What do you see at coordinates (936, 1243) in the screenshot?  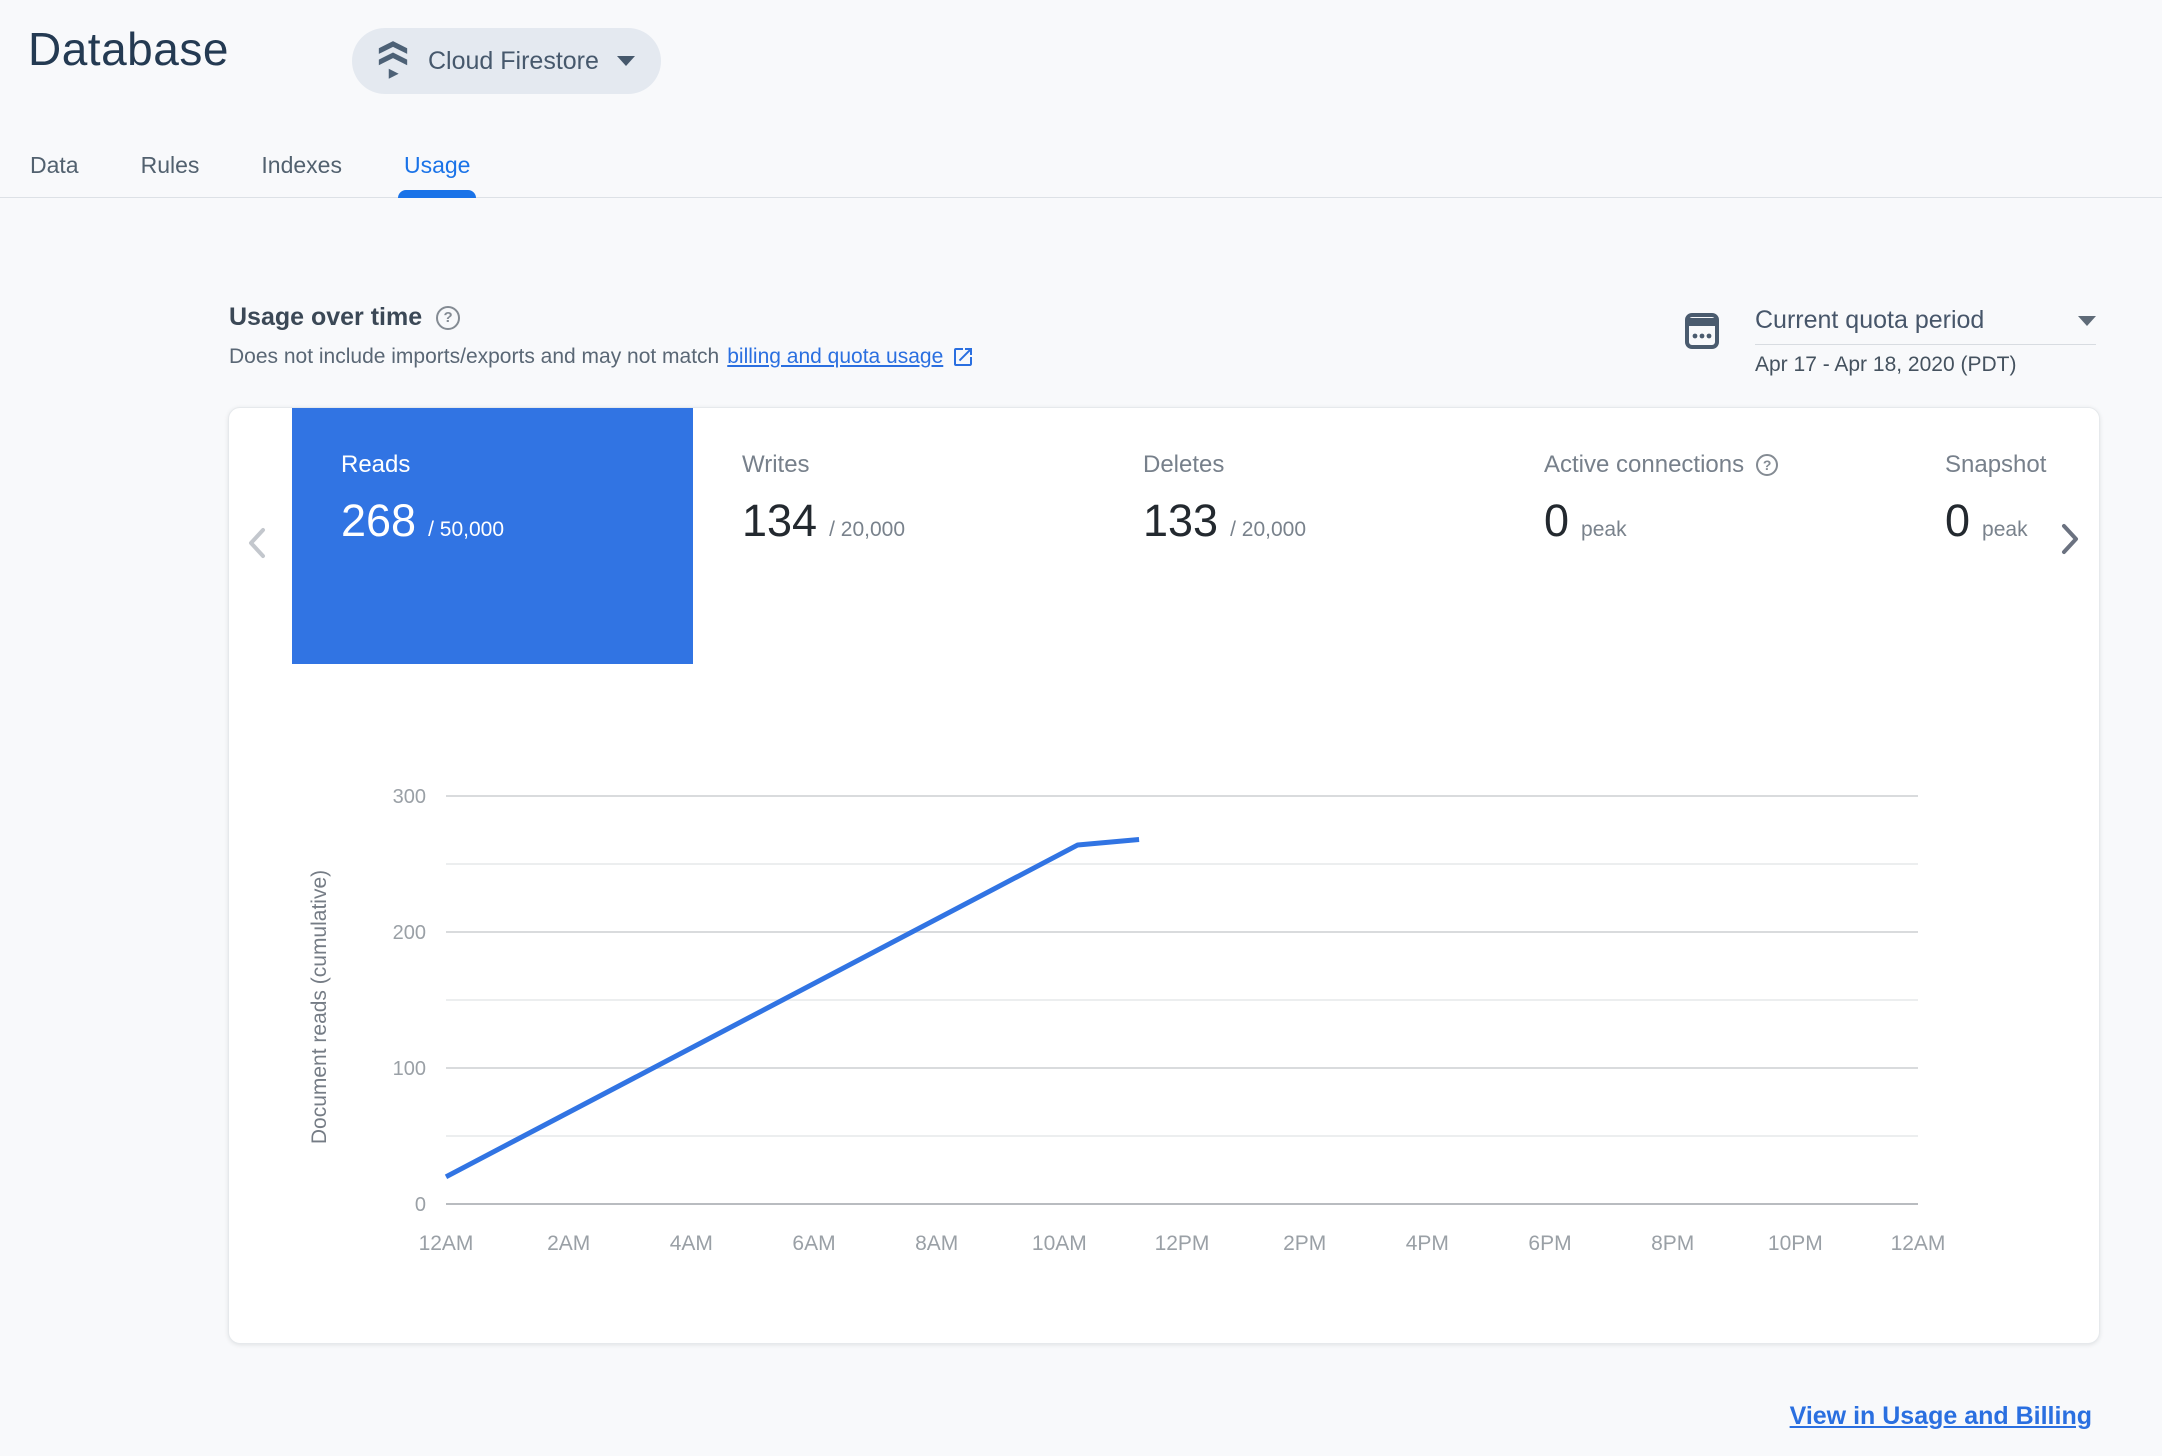 I see `x-tick-label: 8AM` at bounding box center [936, 1243].